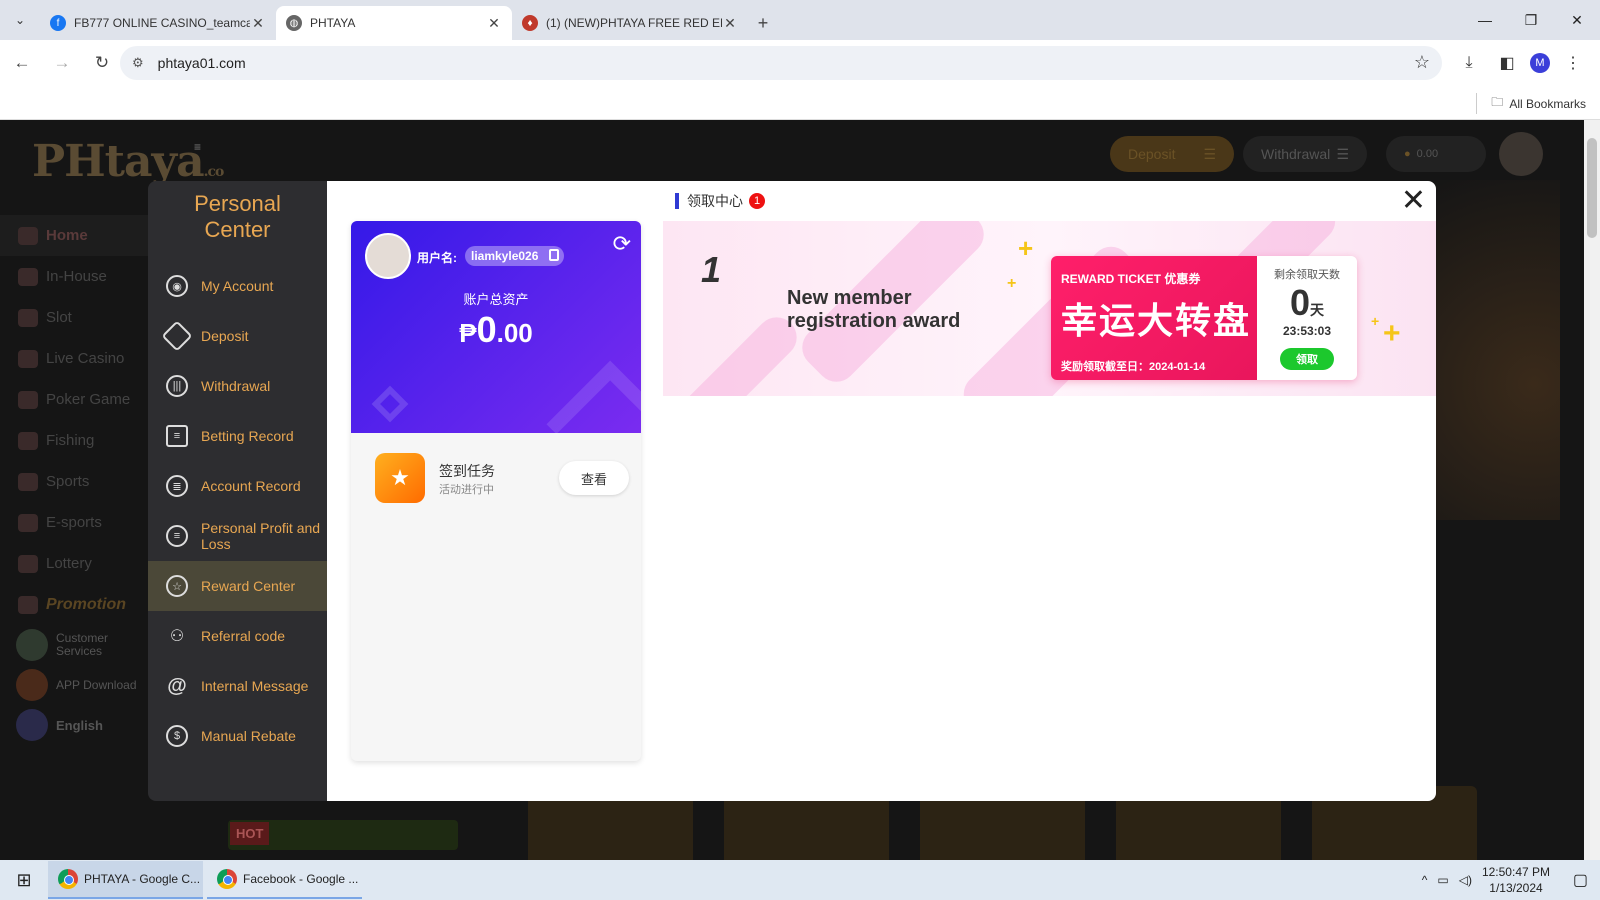  What do you see at coordinates (237, 286) in the screenshot?
I see `pc-item-my-account: ◉ My Account` at bounding box center [237, 286].